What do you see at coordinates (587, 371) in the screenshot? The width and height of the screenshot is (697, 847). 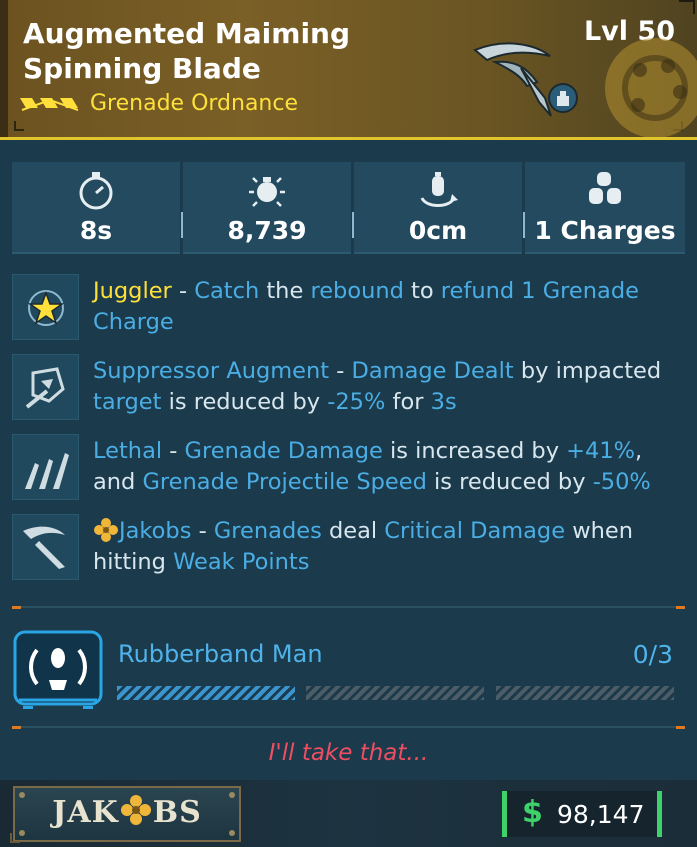 I see `perk-text-segment: by impacted` at bounding box center [587, 371].